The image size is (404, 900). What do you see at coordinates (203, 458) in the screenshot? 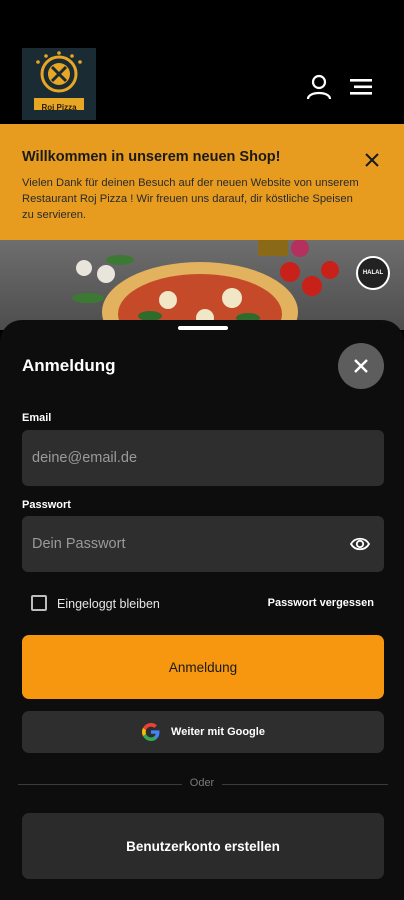
I see `email-field` at bounding box center [203, 458].